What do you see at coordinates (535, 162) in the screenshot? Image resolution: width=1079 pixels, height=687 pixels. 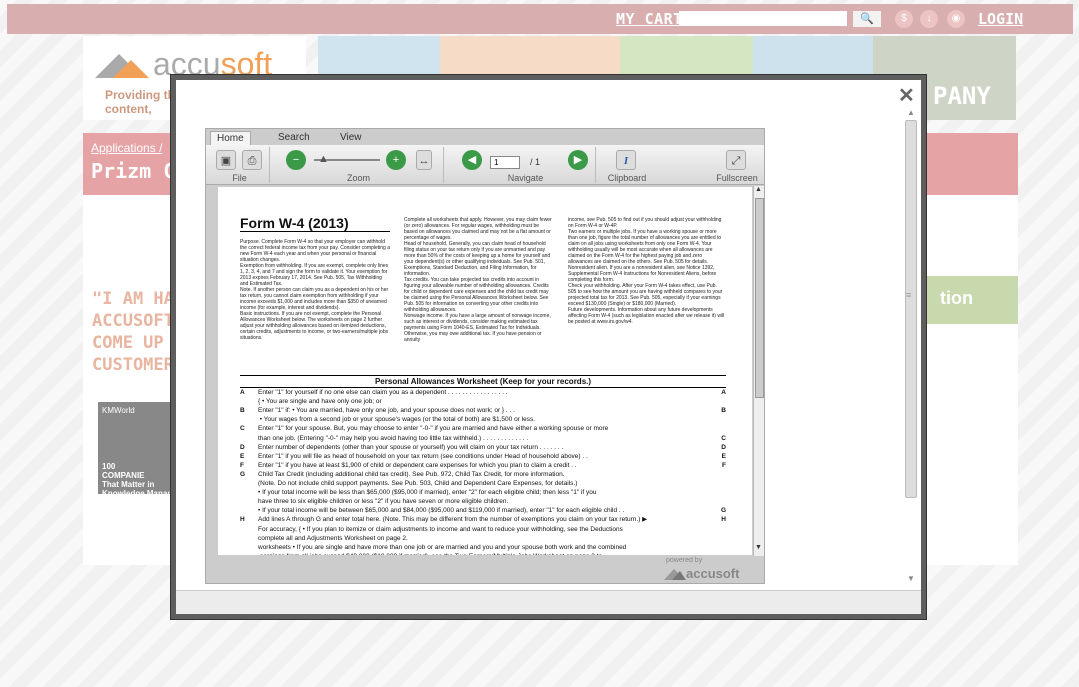 I see `page-total: / 1` at bounding box center [535, 162].